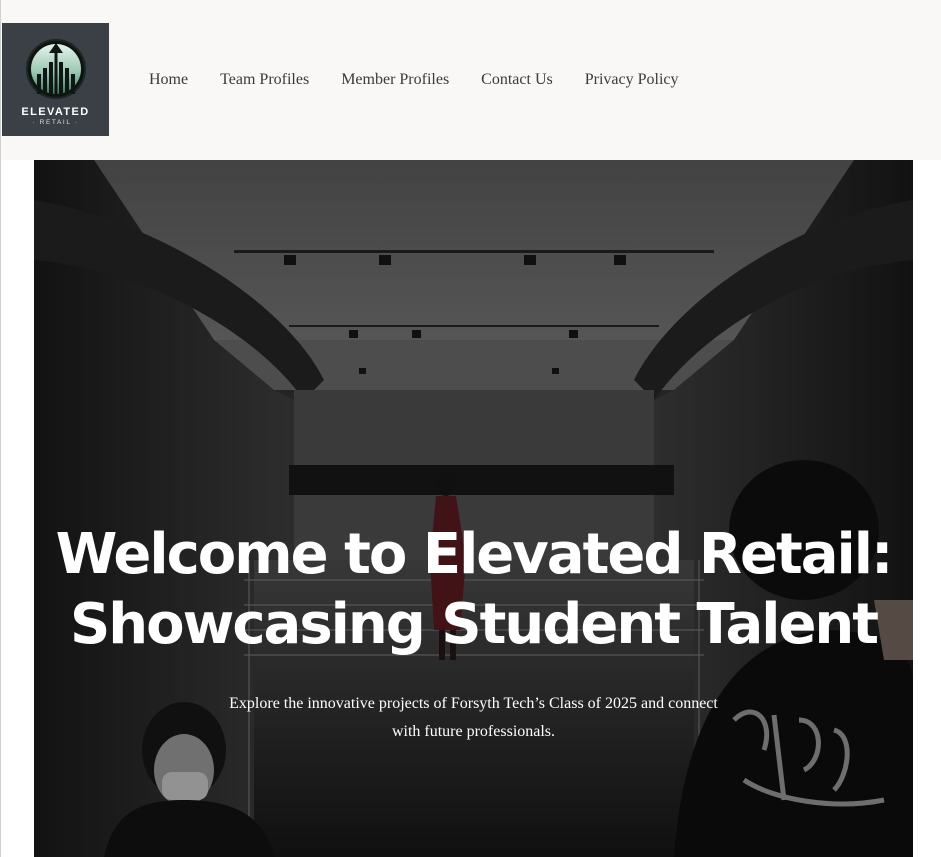  What do you see at coordinates (168, 80) in the screenshot?
I see `nav-home: Home` at bounding box center [168, 80].